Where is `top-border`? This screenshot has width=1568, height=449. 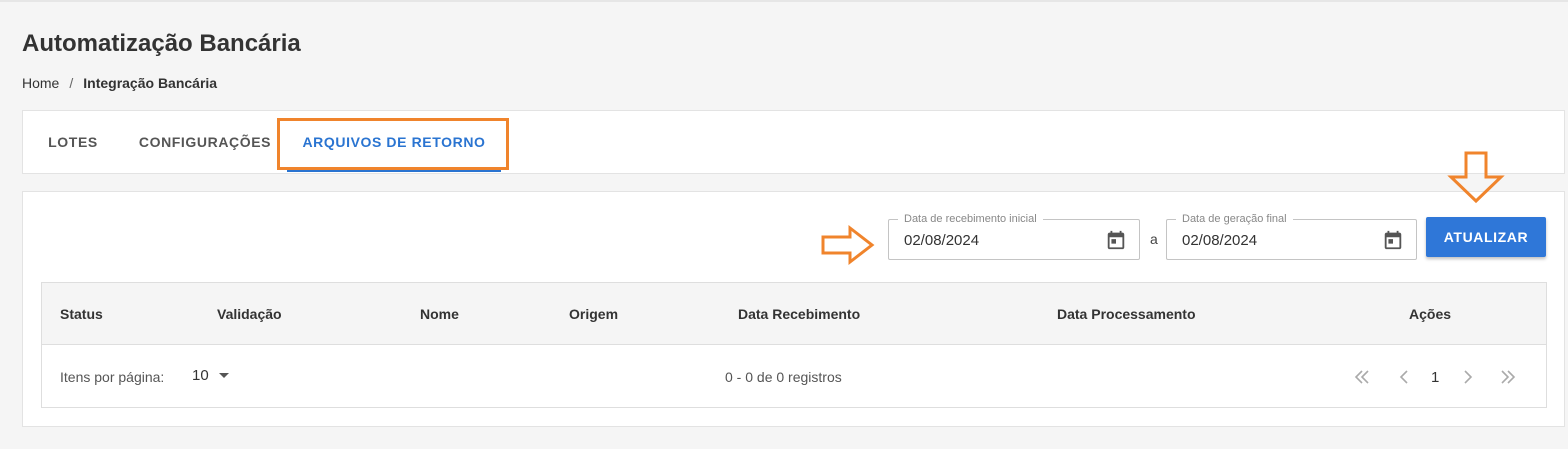 top-border is located at coordinates (784, 1).